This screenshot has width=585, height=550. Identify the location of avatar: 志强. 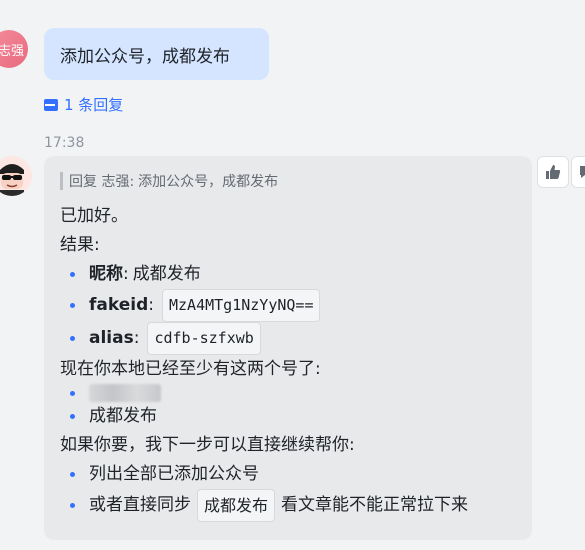
(14, 49).